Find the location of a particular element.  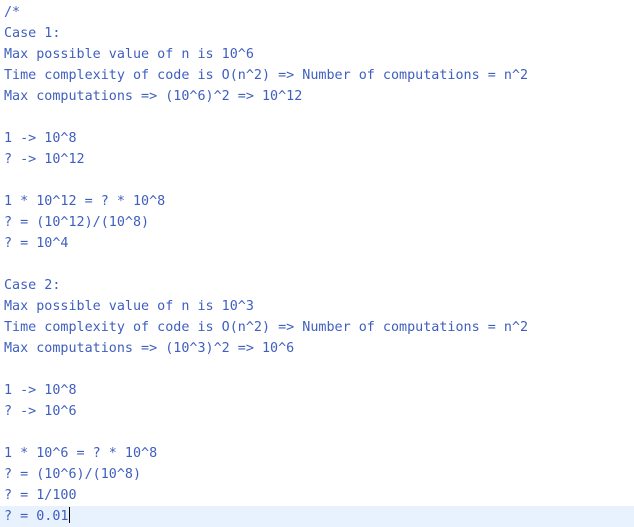

code-line-text: Max possible value of n is 10^3 is located at coordinates (129, 306).